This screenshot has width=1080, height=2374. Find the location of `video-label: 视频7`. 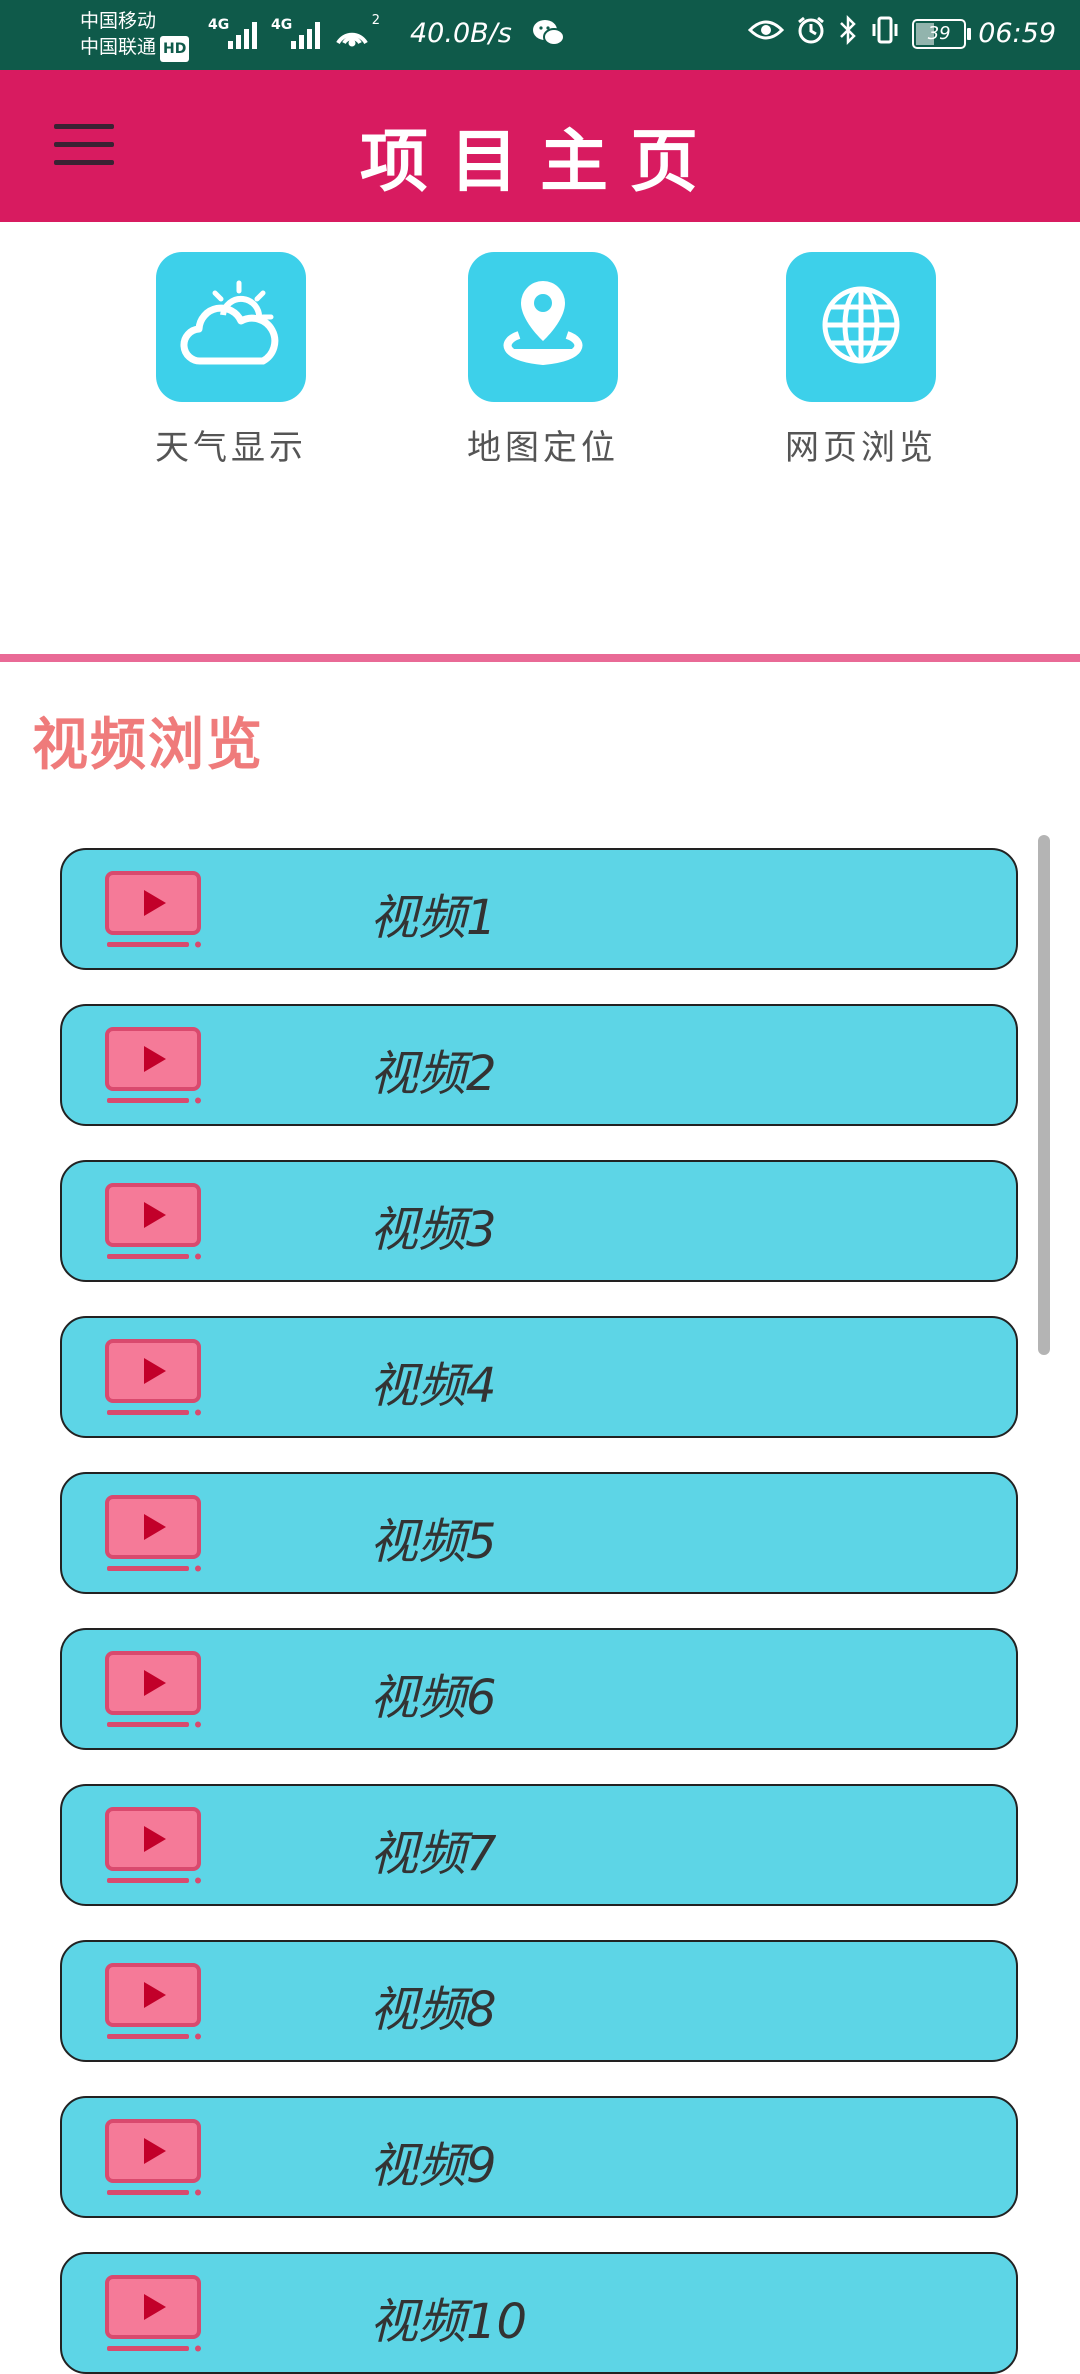

video-label: 视频7 is located at coordinates (433, 1854).